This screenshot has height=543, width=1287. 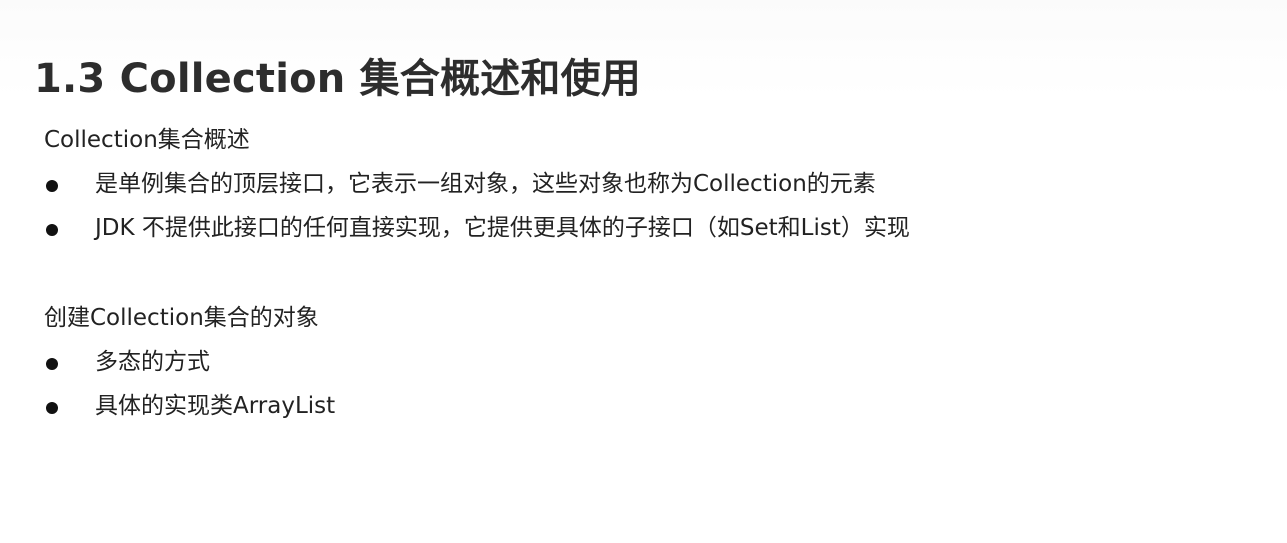 What do you see at coordinates (215, 406) in the screenshot?
I see `bullet-text: 具体的实现类ArrayList` at bounding box center [215, 406].